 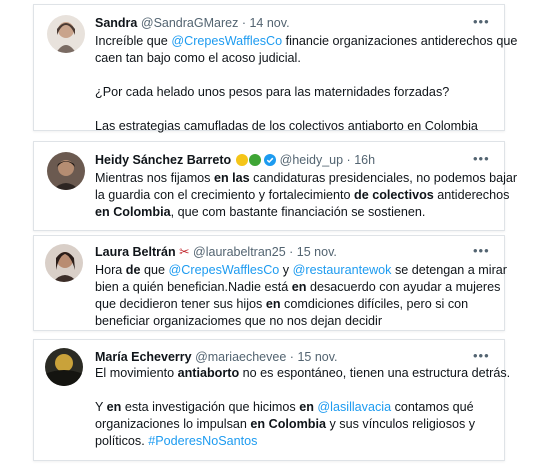 I want to click on tweet-timestamp: 14 nov., so click(x=269, y=23).